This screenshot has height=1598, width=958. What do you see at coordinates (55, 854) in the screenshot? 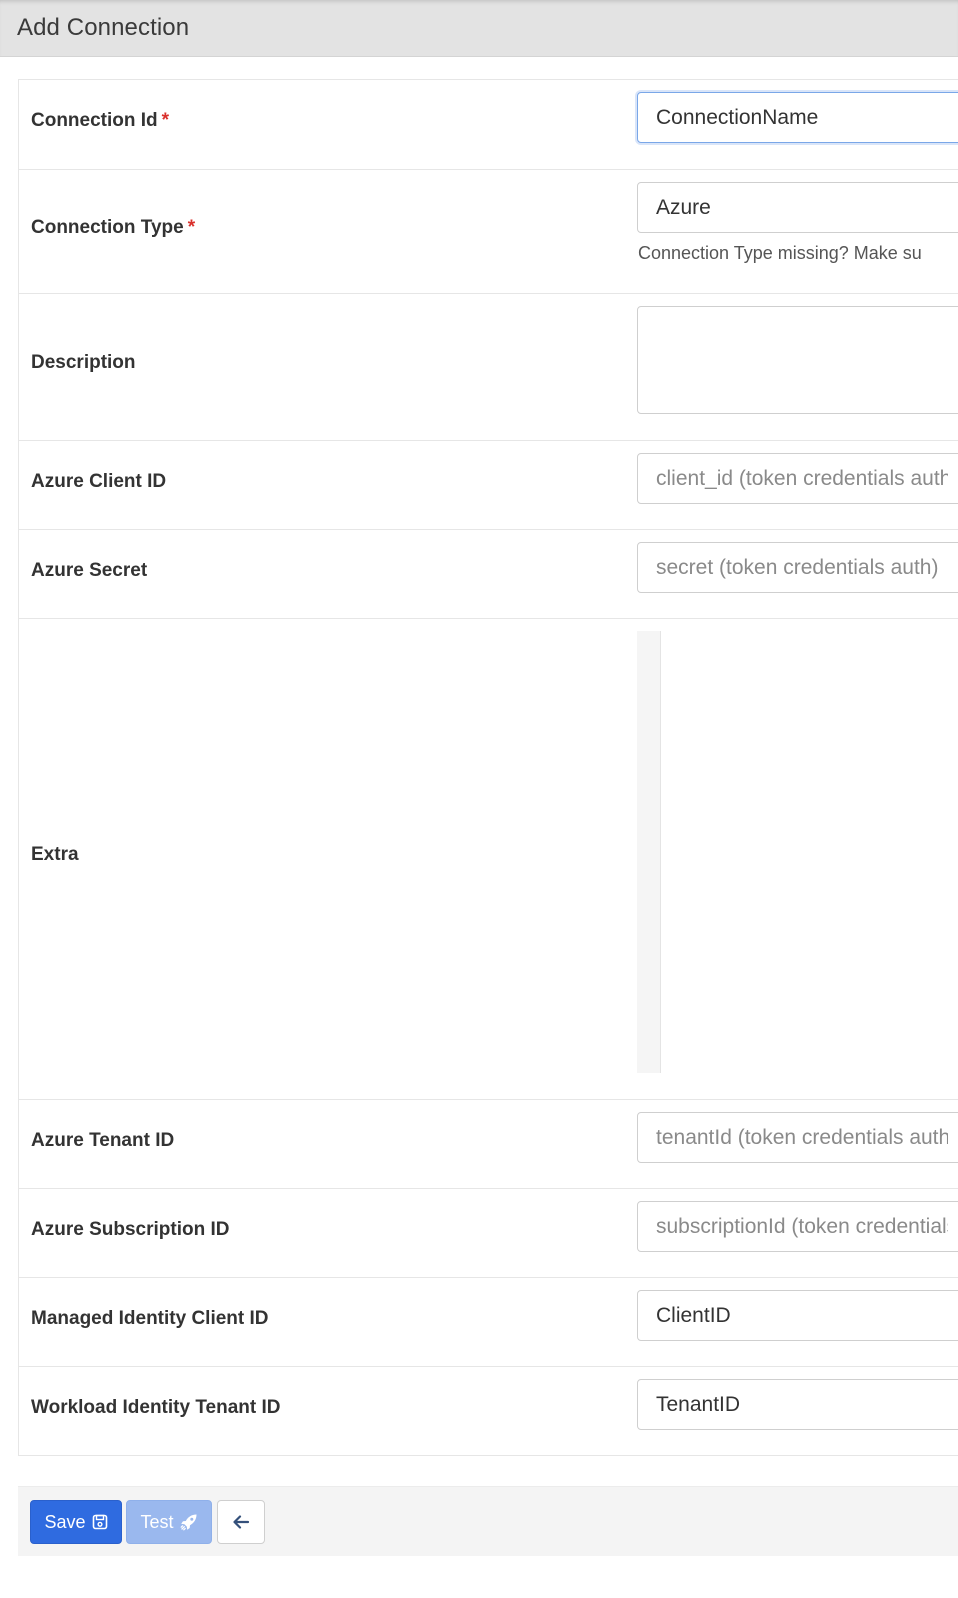
I see `extra-label: Extra` at bounding box center [55, 854].